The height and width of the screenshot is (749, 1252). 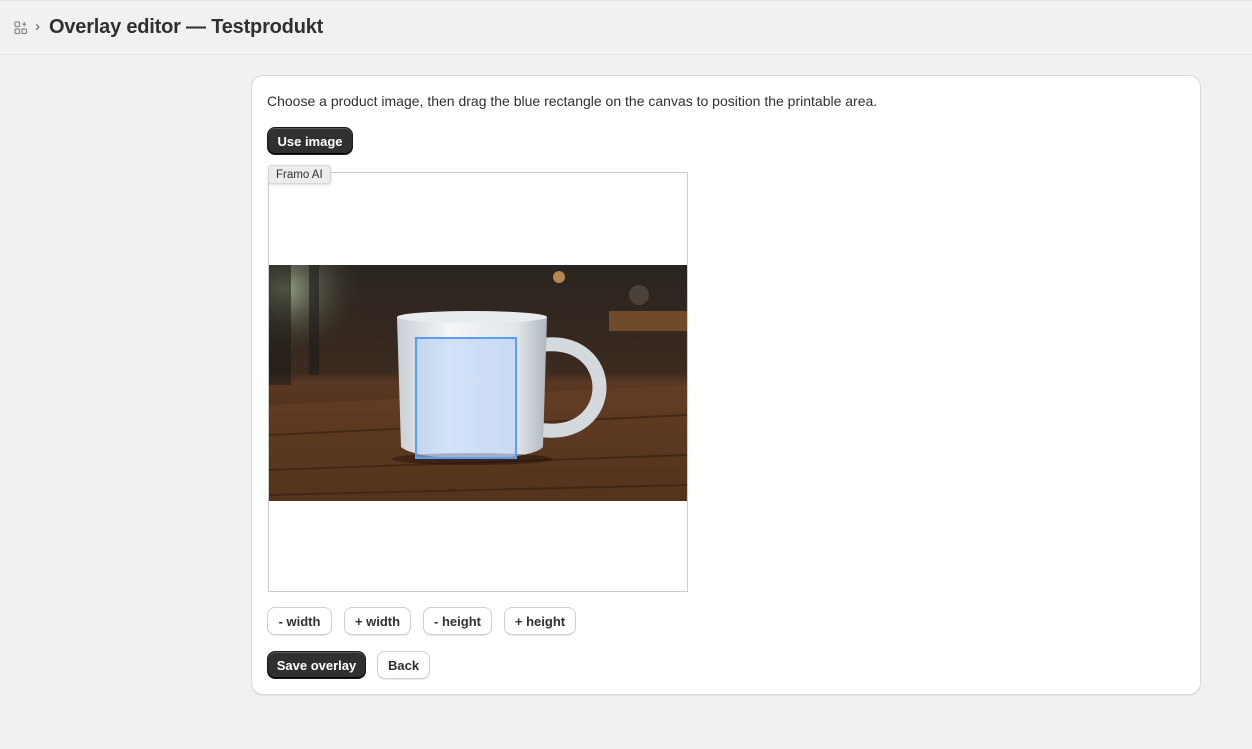 I want to click on increase-width-button: + width, so click(x=377, y=621).